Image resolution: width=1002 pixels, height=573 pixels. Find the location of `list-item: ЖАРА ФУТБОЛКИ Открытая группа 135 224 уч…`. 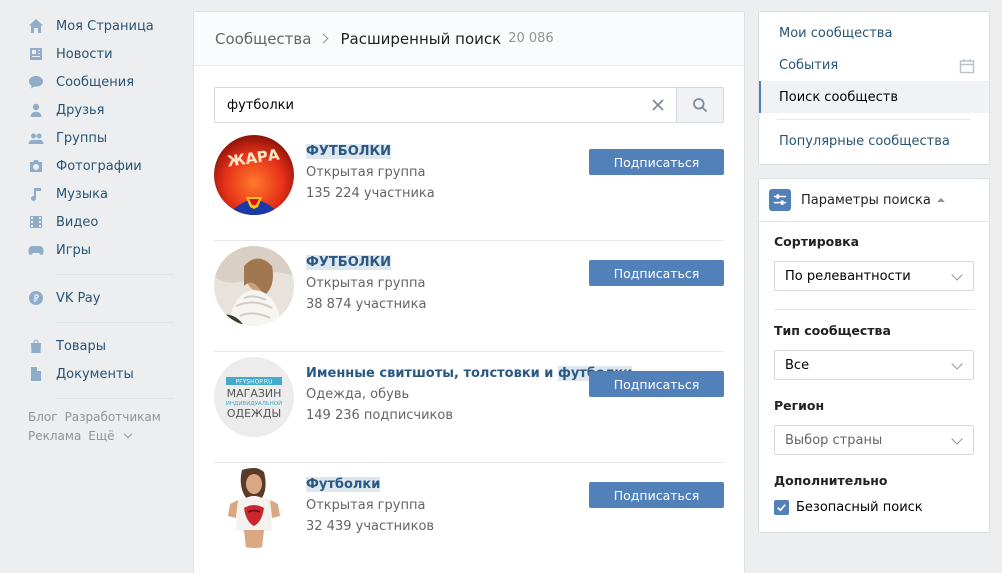

list-item: ЖАРА ФУТБОЛКИ Открытая группа 135 224 уч… is located at coordinates (469, 185).